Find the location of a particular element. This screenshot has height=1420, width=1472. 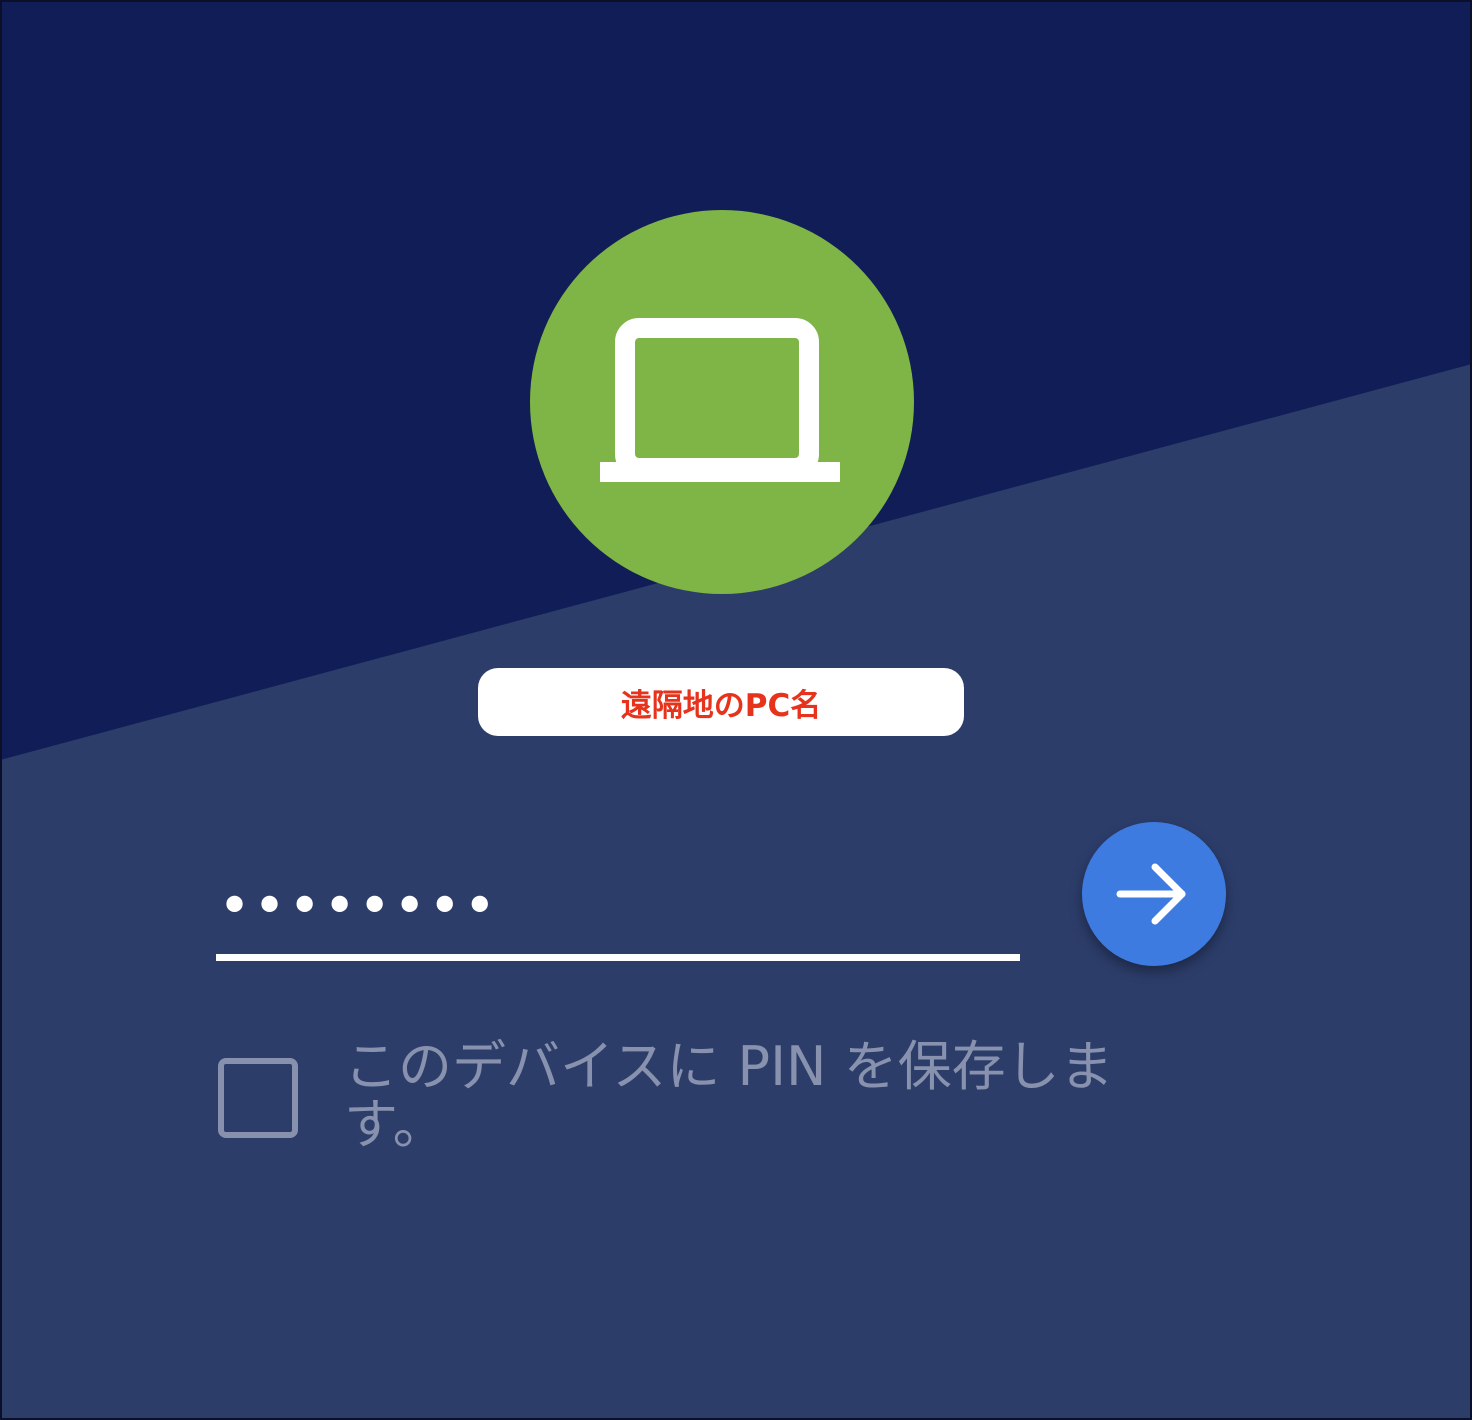

pin-input: •••••••• is located at coordinates (618, 913).